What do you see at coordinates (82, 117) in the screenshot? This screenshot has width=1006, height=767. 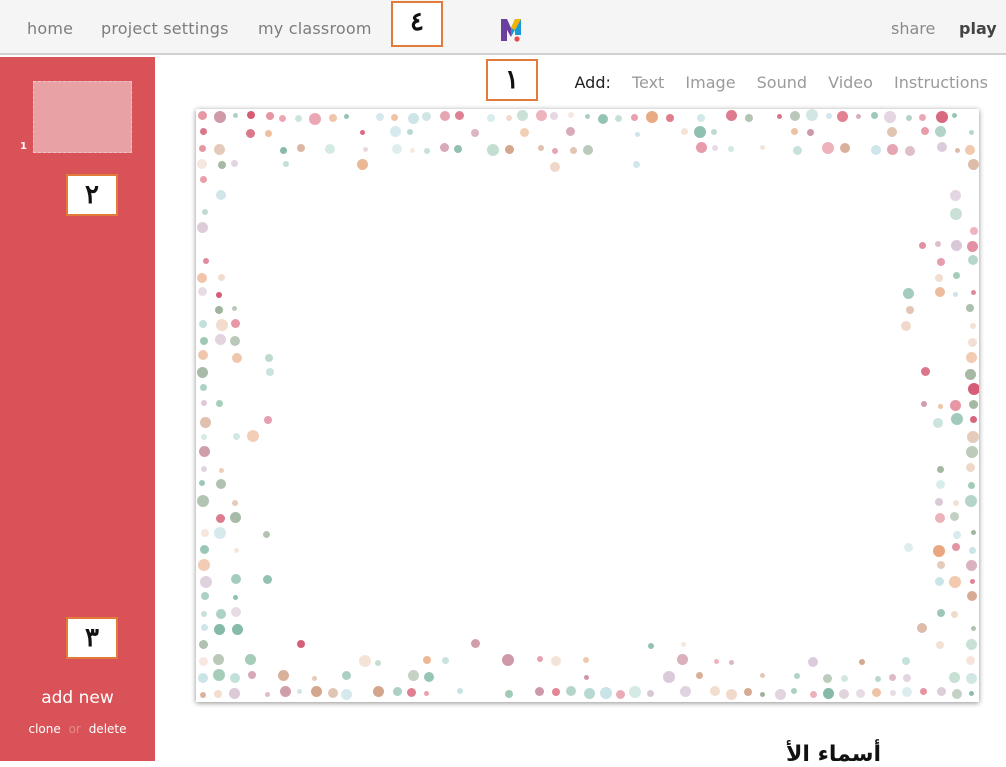 I see `slide-thumbnail` at bounding box center [82, 117].